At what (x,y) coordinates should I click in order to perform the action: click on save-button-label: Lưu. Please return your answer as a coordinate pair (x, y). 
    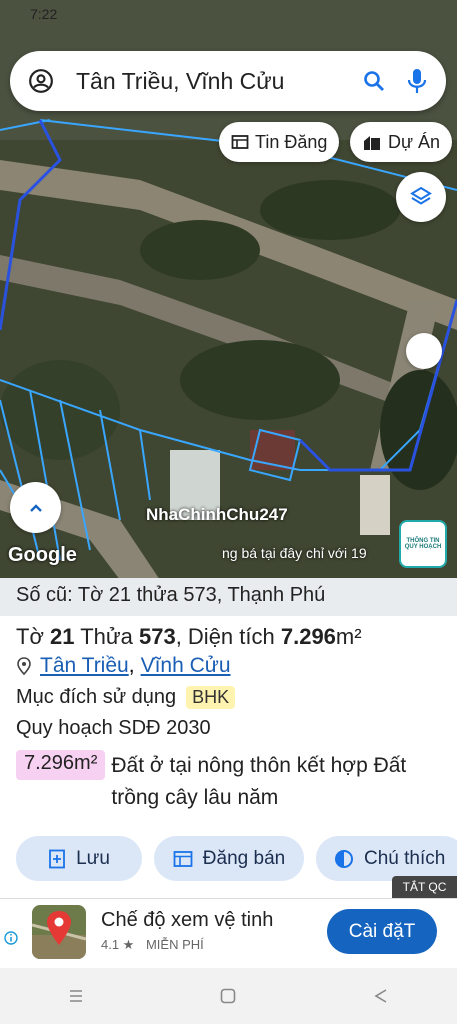
    Looking at the image, I should click on (93, 858).